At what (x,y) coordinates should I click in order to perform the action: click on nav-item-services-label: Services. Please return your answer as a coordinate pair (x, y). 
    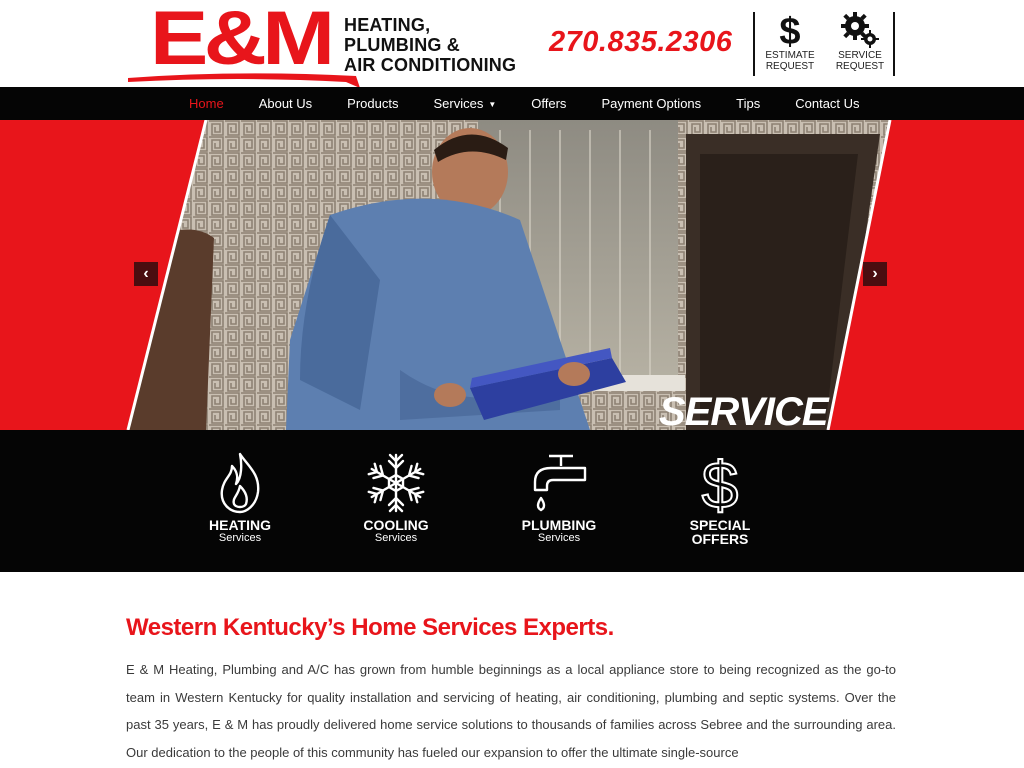
    Looking at the image, I should click on (458, 103).